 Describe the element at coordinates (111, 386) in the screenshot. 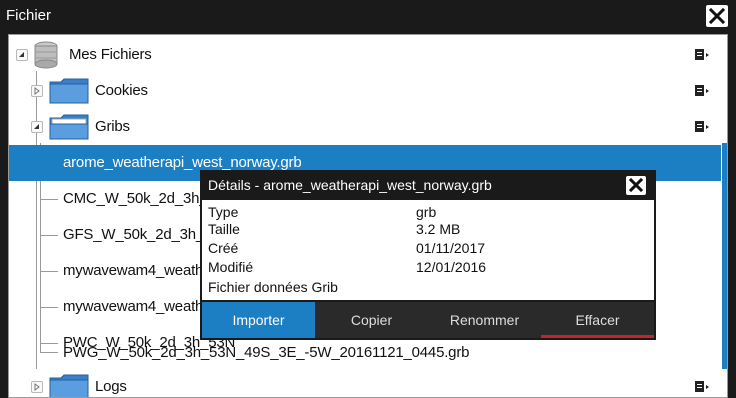

I see `tree-label-logs: Logs` at that location.